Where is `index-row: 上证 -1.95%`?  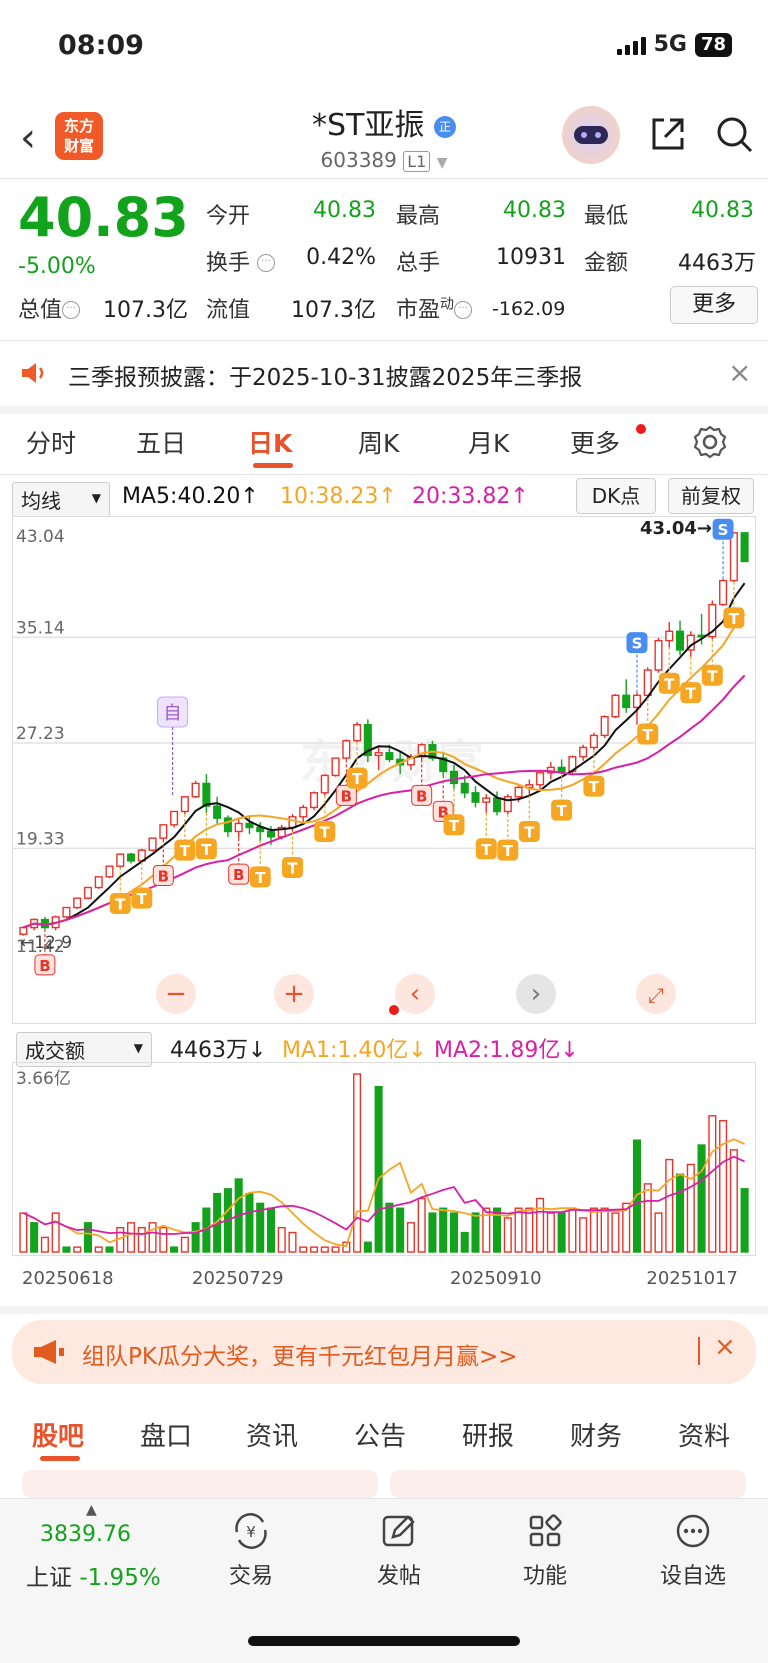
index-row: 上证 -1.95% is located at coordinates (93, 1575).